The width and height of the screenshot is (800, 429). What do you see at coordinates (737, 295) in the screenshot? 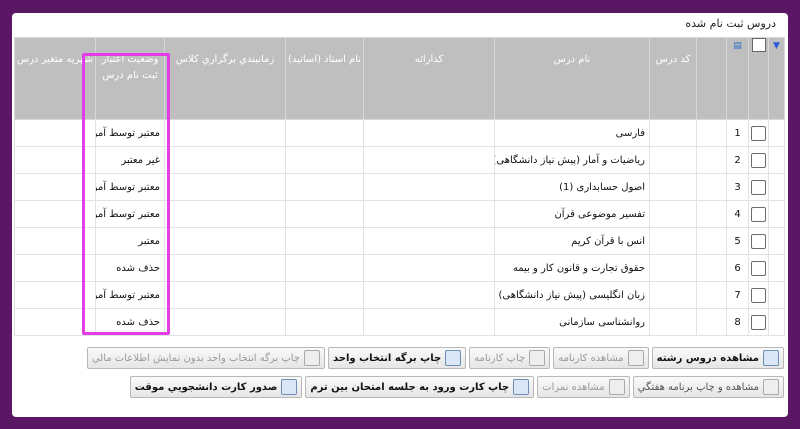
I see `row-number: 7` at bounding box center [737, 295].